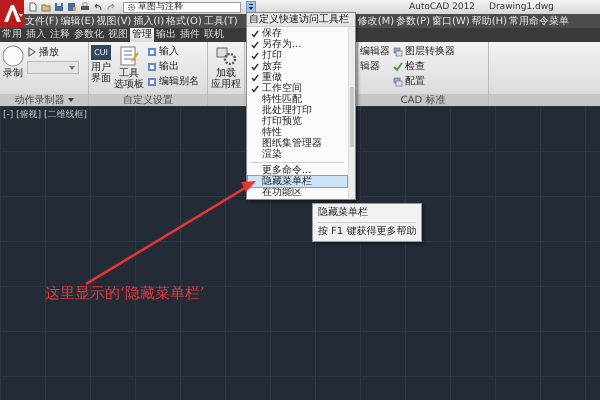 The height and width of the screenshot is (400, 600). Describe the element at coordinates (376, 21) in the screenshot. I see `menu-bar-item: 修改(M)` at that location.